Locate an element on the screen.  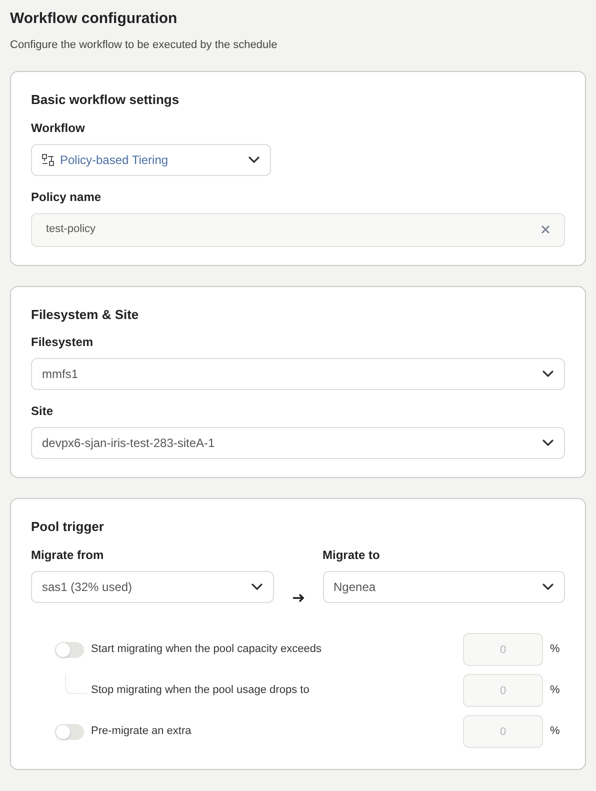
page-title: Workflow configuration is located at coordinates (94, 19).